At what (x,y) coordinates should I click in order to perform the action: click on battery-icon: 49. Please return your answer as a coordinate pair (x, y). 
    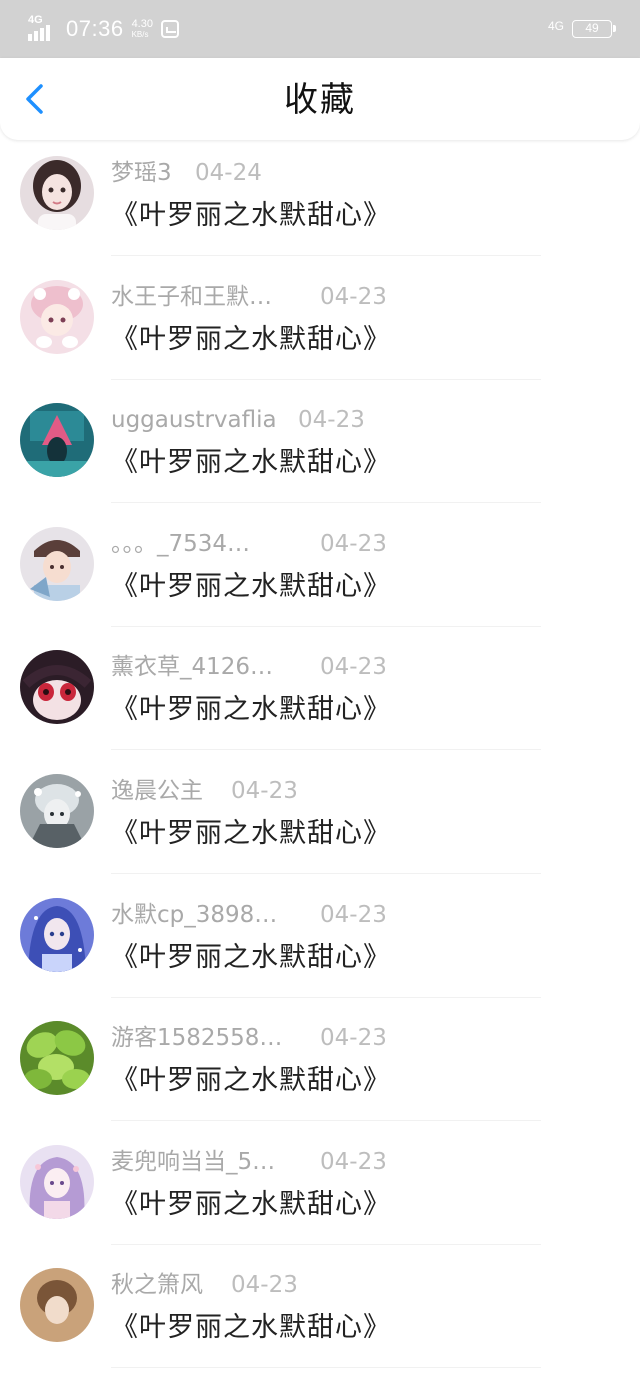
    Looking at the image, I should click on (594, 29).